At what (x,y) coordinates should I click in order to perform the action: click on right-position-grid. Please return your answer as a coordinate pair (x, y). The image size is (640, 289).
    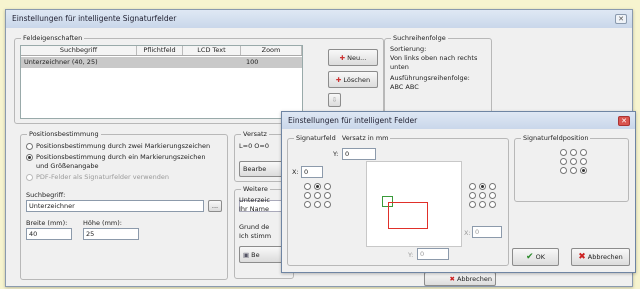
    Looking at the image, I should click on (482, 195).